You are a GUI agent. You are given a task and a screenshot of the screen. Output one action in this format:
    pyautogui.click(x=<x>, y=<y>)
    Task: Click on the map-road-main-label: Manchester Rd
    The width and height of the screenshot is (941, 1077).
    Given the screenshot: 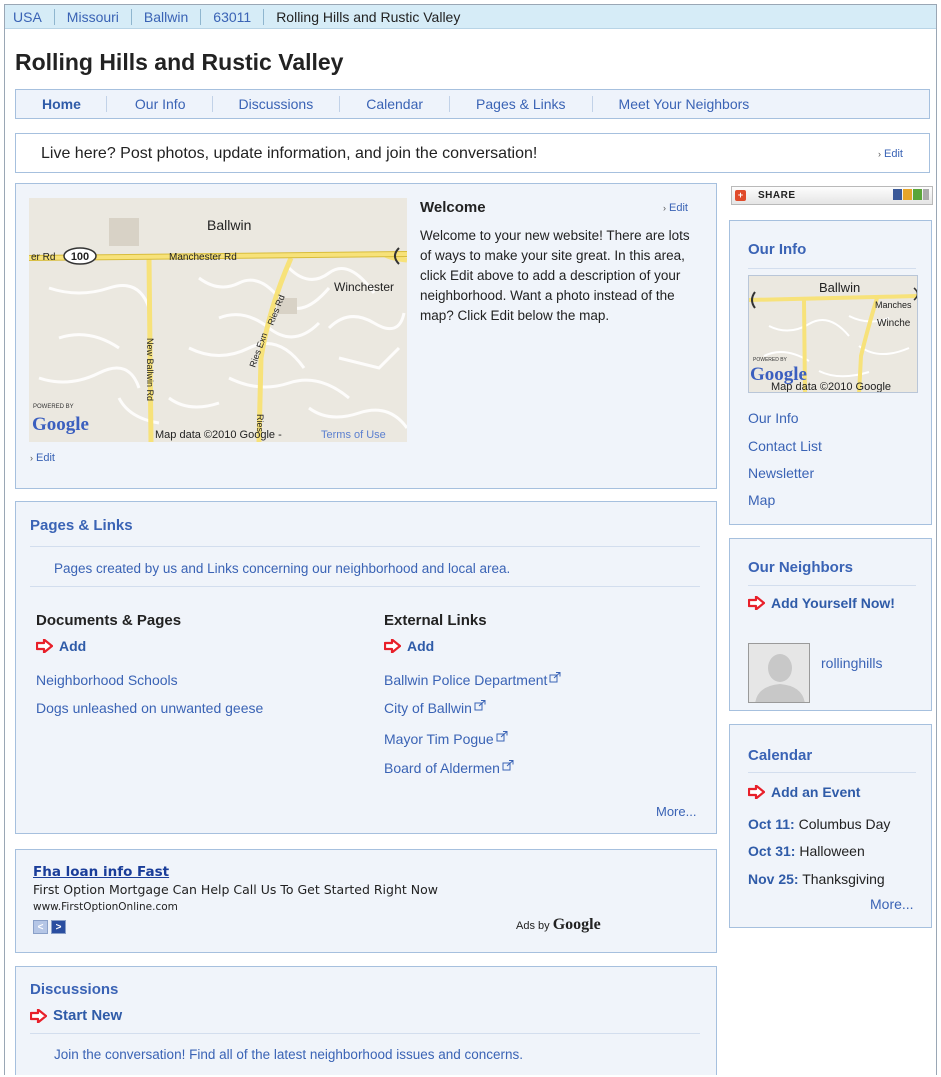 What is the action you would take?
    pyautogui.click(x=203, y=257)
    